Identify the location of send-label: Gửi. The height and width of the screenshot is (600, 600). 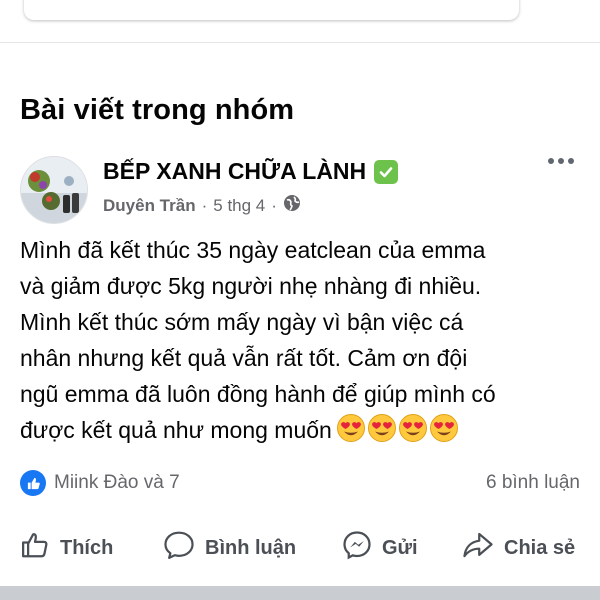
(400, 547).